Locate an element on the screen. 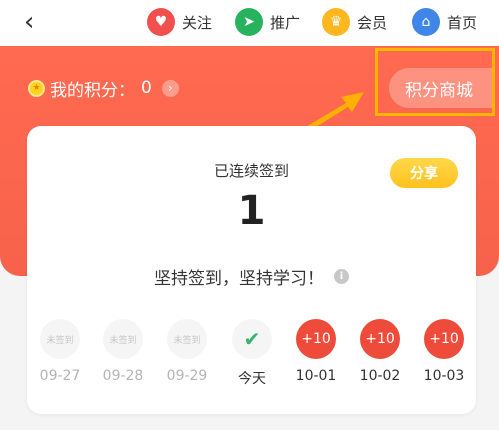 The height and width of the screenshot is (430, 499). day-item: 未签到 09-29 is located at coordinates (187, 351).